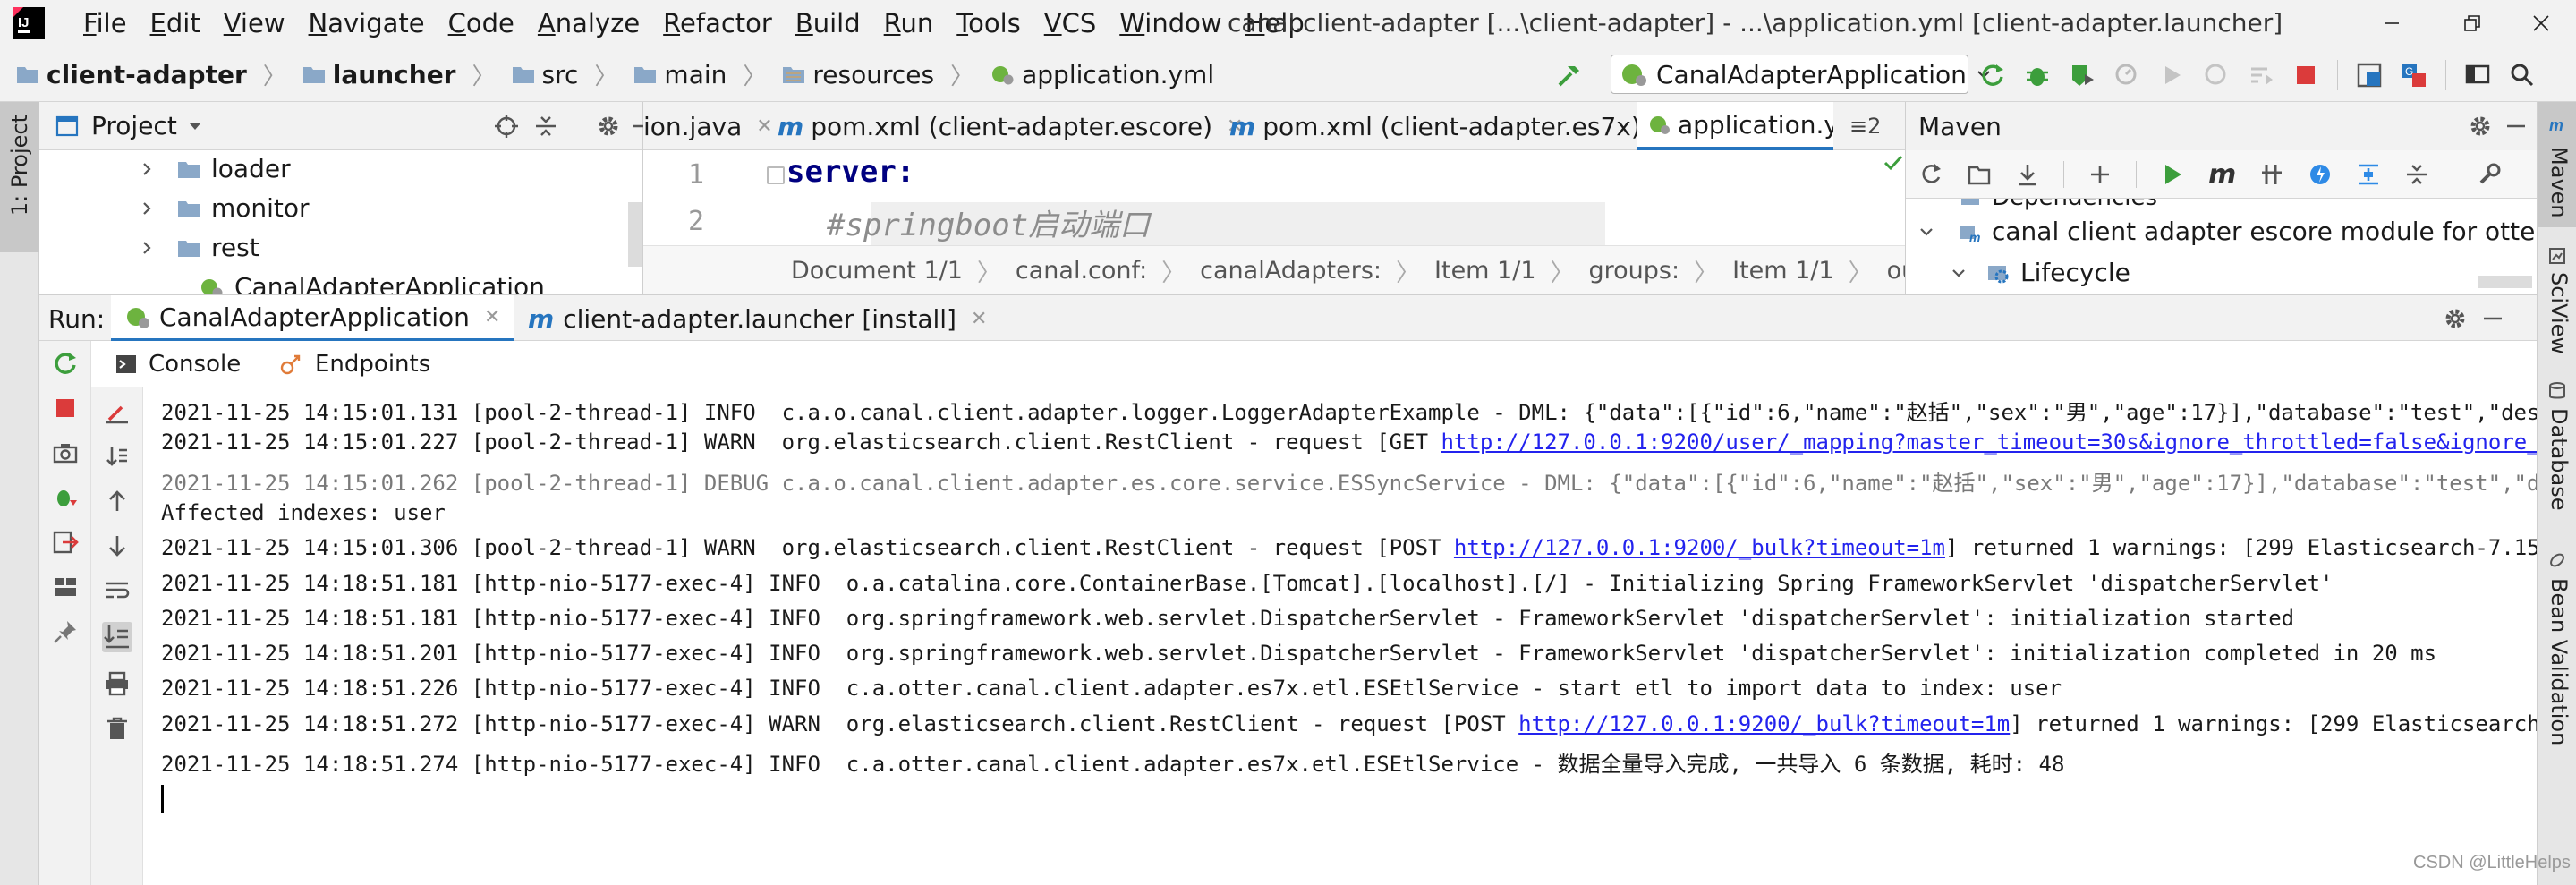 Image resolution: width=2576 pixels, height=885 pixels. I want to click on minimize-button, so click(2391, 24).